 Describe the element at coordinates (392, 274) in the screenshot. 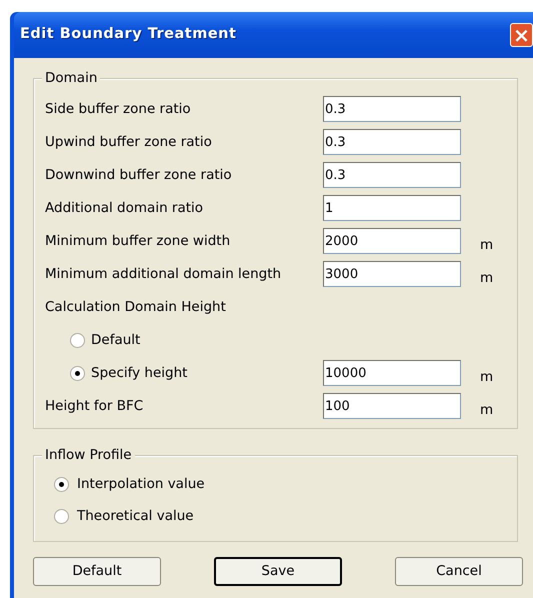

I see `input-field: 3000` at that location.